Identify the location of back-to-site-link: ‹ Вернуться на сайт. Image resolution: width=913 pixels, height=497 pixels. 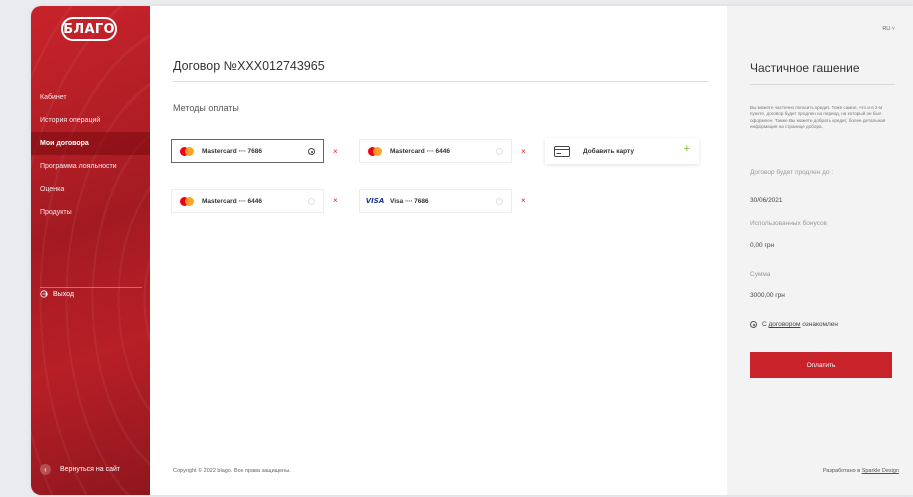
(80, 469).